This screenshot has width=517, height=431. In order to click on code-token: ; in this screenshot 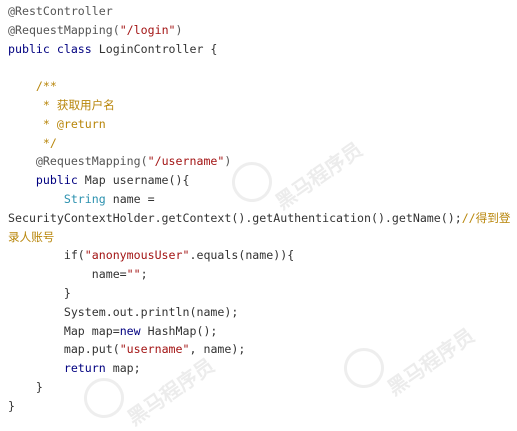, I will do `click(144, 274)`.